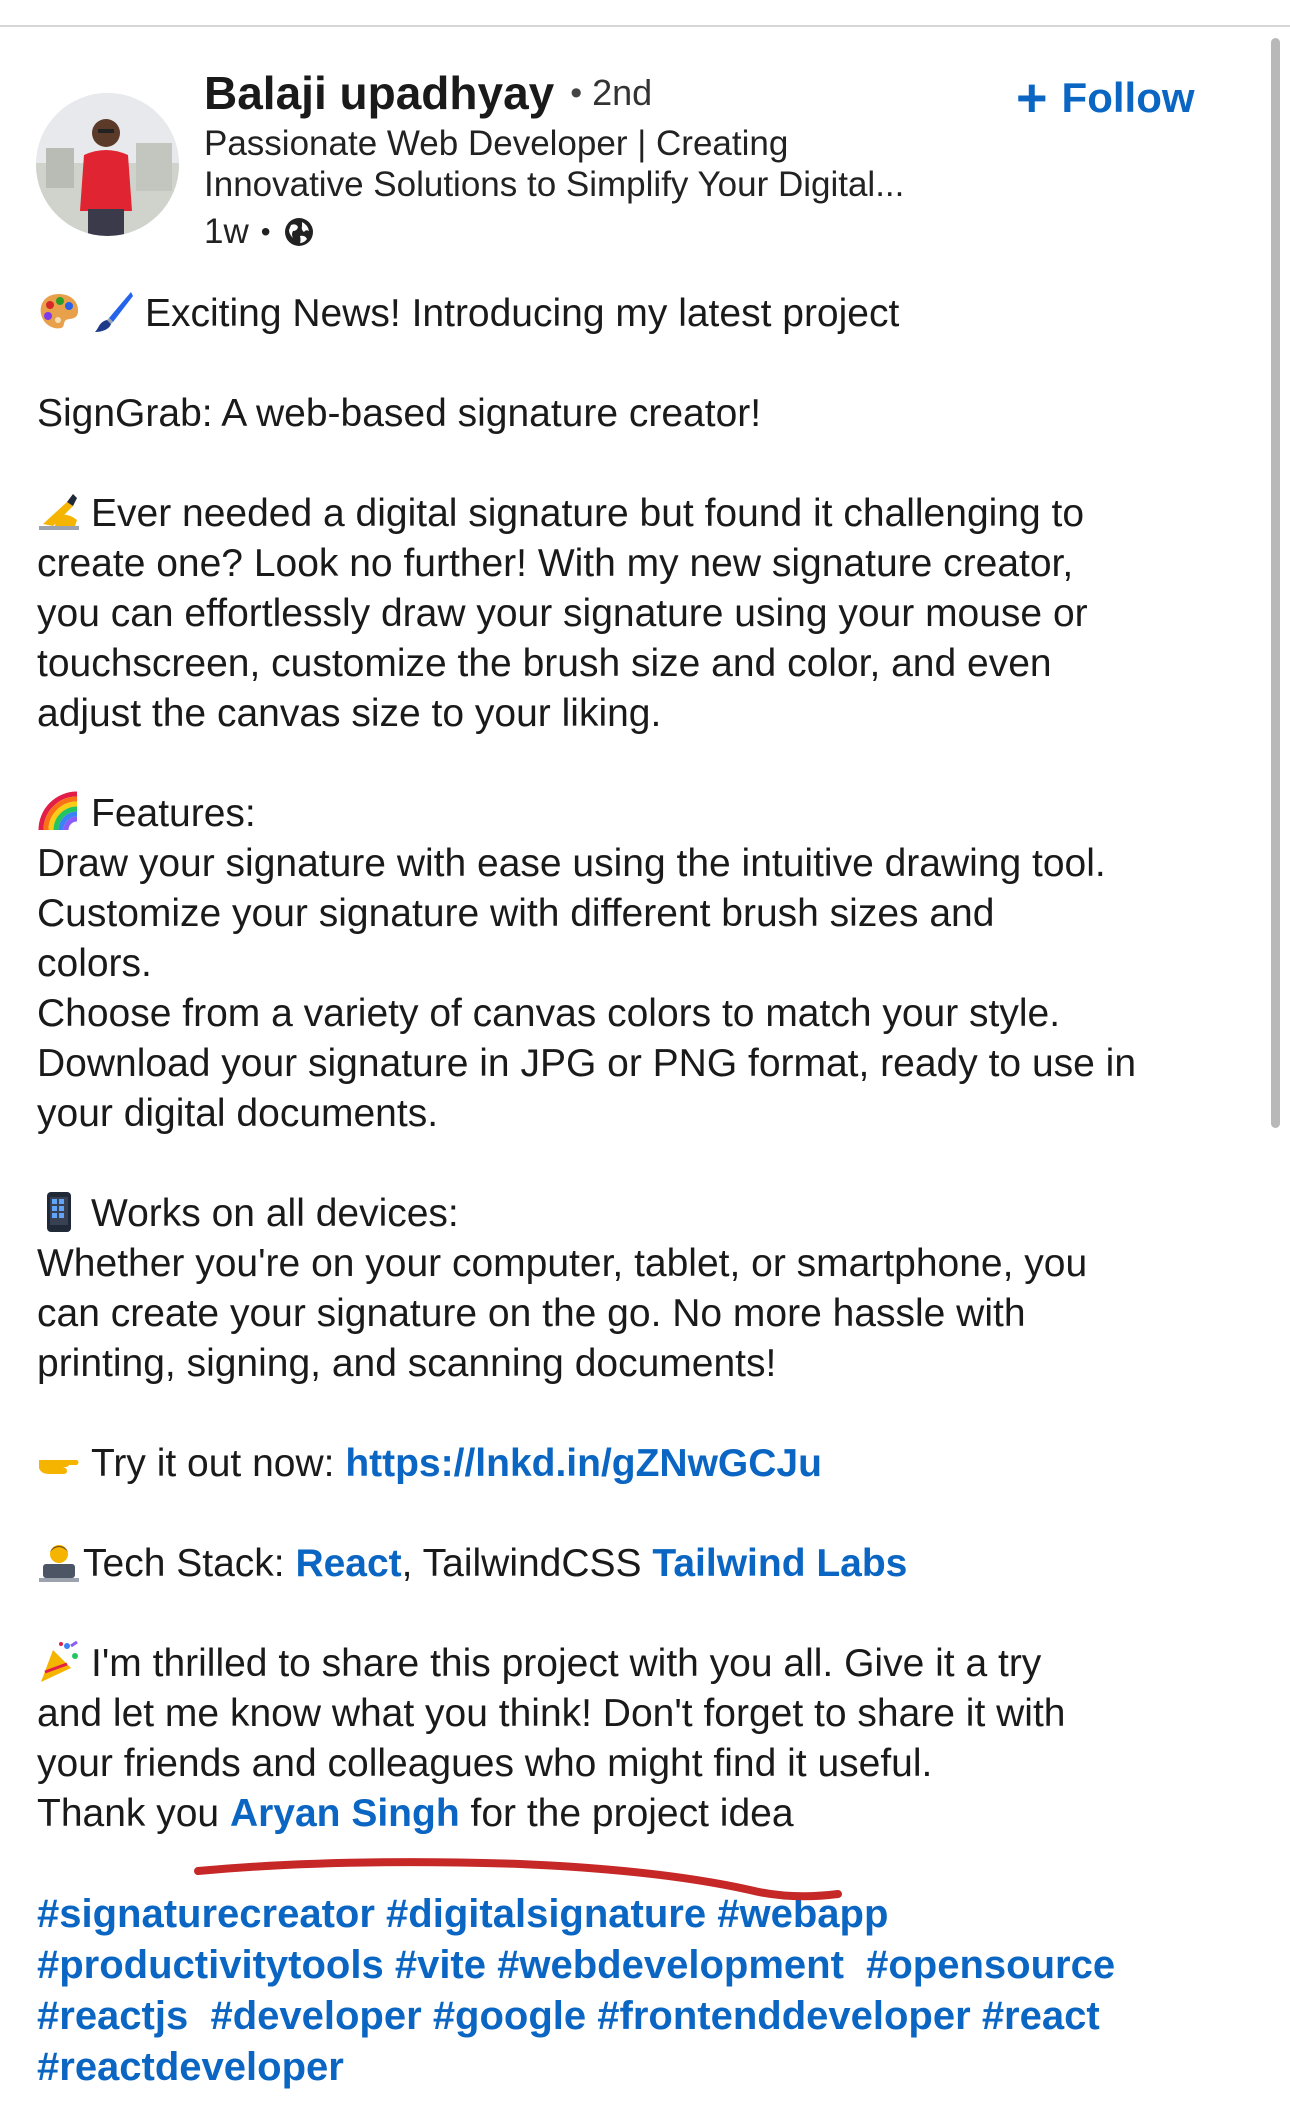 This screenshot has width=1290, height=2109. I want to click on feature-line: your digital documents., so click(238, 1113).